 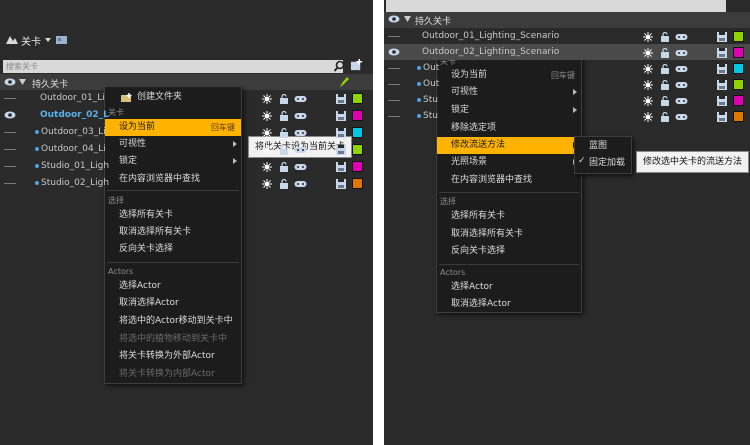 What do you see at coordinates (62, 40) in the screenshot?
I see `world-composition-icon` at bounding box center [62, 40].